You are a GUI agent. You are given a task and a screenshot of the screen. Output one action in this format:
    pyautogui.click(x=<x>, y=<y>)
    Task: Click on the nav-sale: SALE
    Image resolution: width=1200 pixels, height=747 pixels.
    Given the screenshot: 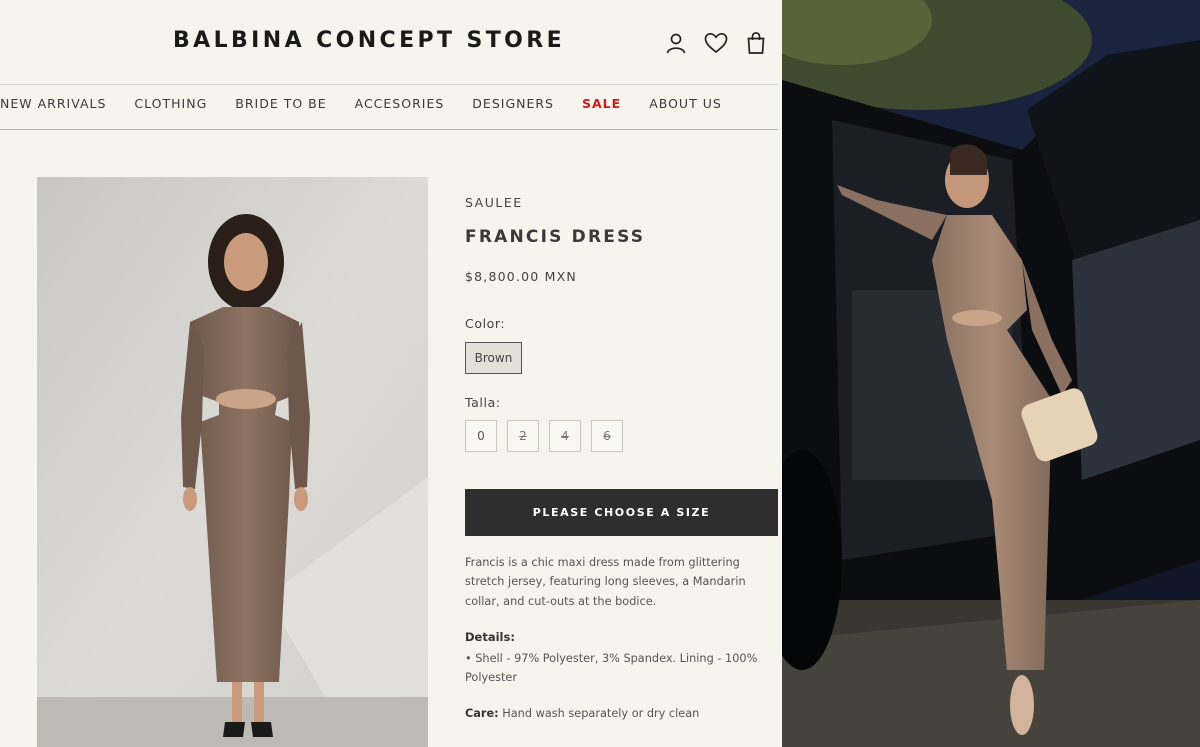 What is the action you would take?
    pyautogui.click(x=601, y=106)
    